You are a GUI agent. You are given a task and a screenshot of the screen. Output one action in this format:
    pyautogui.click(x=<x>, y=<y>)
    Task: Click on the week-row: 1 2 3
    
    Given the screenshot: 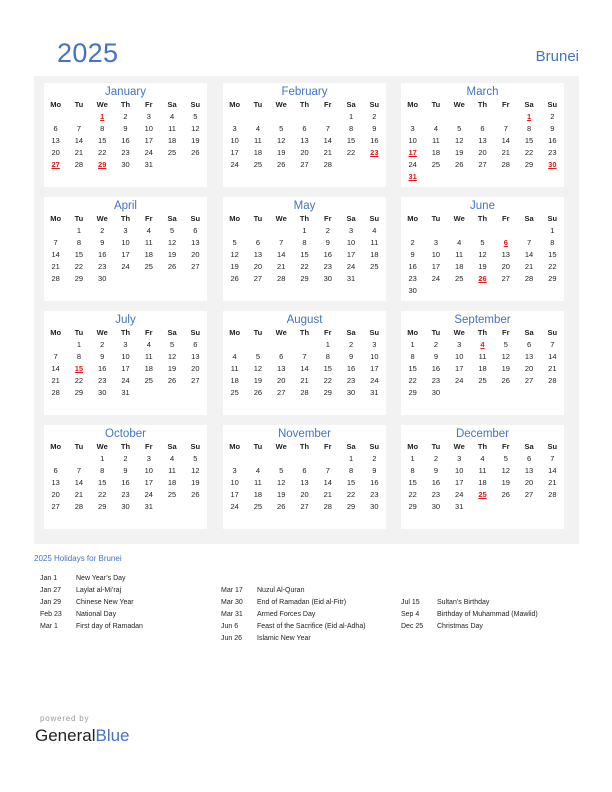 What is the action you would take?
    pyautogui.click(x=304, y=345)
    